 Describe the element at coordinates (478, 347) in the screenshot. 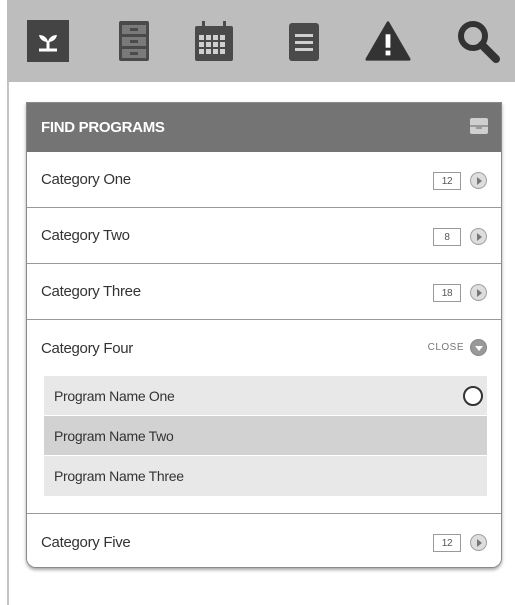

I see `collapse-arrow-icon` at that location.